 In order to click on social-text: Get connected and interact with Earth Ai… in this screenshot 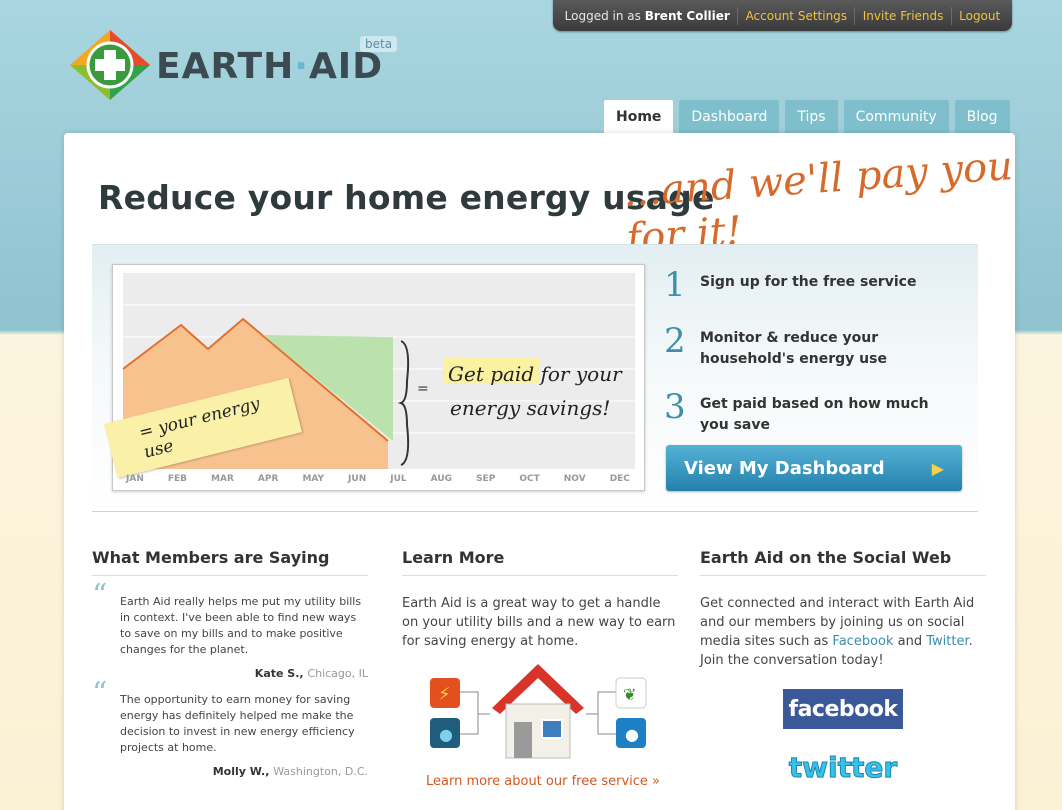, I will do `click(837, 632)`.